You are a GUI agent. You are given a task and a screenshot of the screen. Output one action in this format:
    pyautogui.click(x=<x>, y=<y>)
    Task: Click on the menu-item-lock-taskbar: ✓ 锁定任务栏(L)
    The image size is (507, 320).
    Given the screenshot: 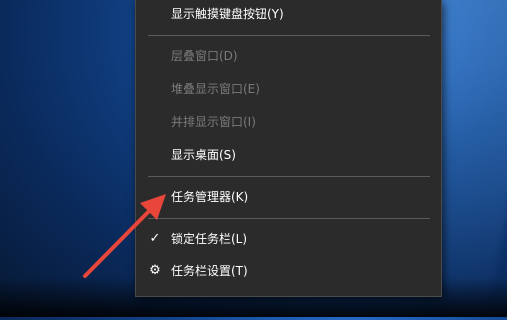 What is the action you would take?
    pyautogui.click(x=288, y=239)
    